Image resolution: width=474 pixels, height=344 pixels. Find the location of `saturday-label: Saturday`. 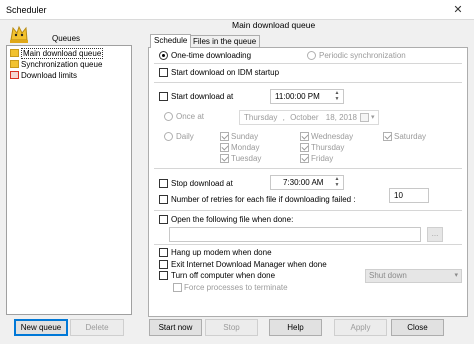

saturday-label: Saturday is located at coordinates (410, 136).